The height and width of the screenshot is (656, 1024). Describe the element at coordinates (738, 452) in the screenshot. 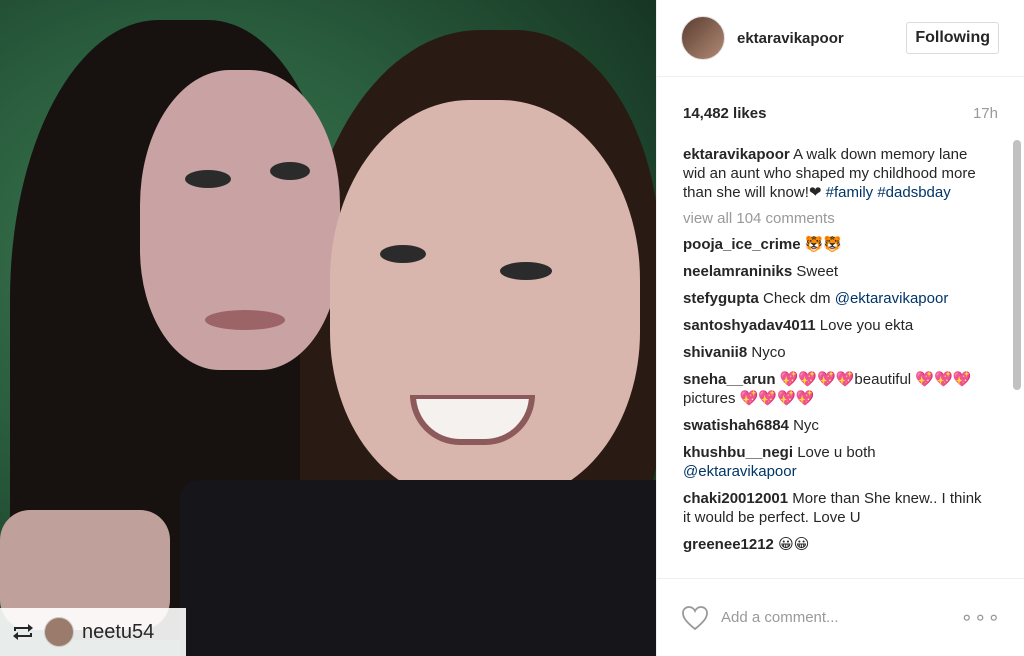

I see `comment-username: khushbu__negi` at that location.